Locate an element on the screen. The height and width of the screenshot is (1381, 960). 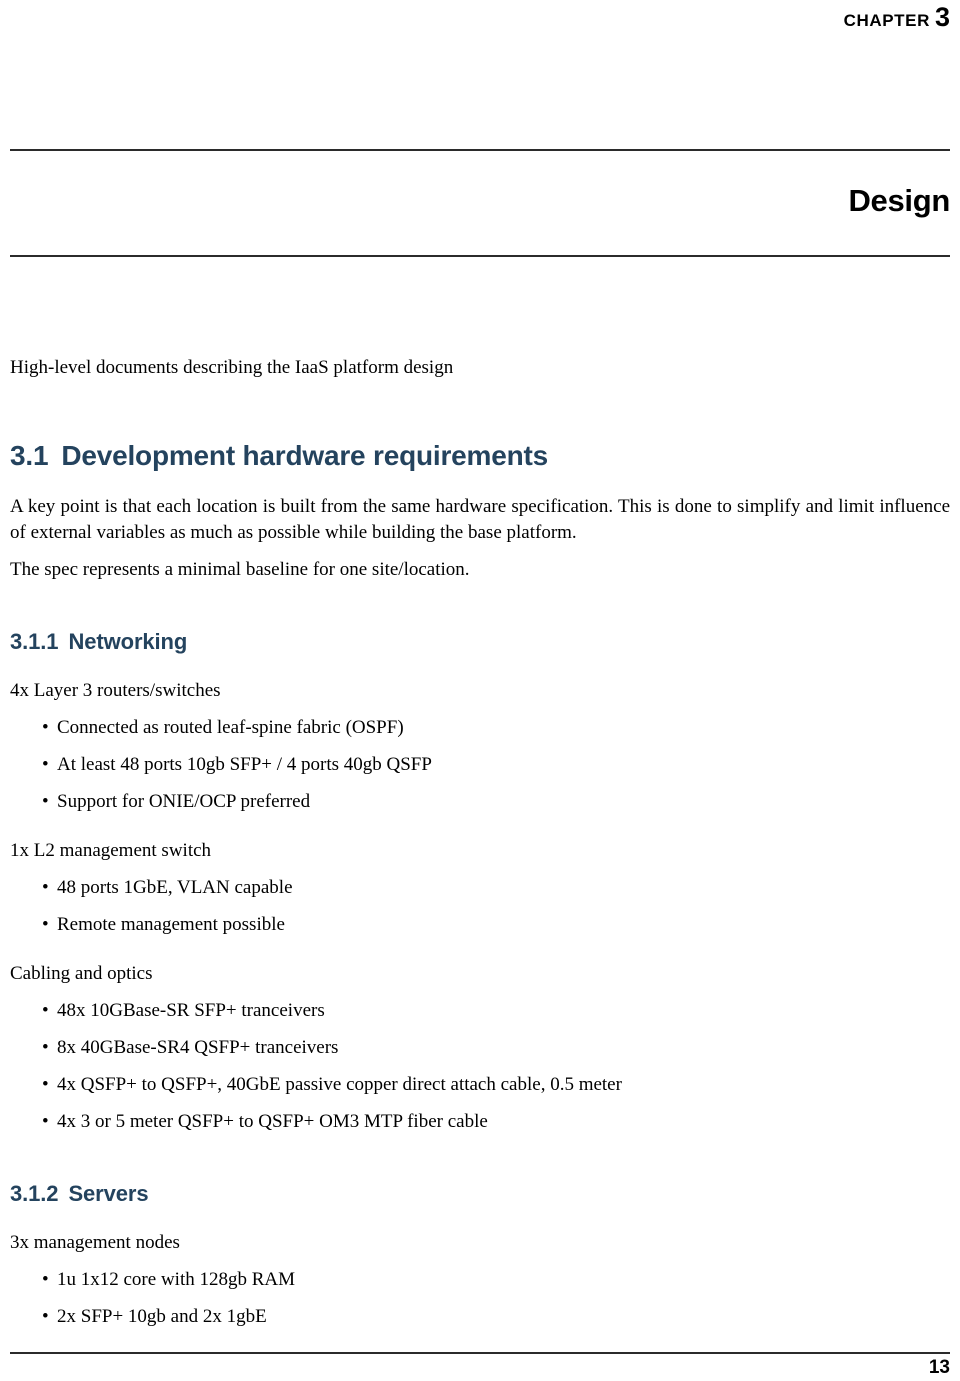
subsection-number: 3.1.2 is located at coordinates (34, 1193).